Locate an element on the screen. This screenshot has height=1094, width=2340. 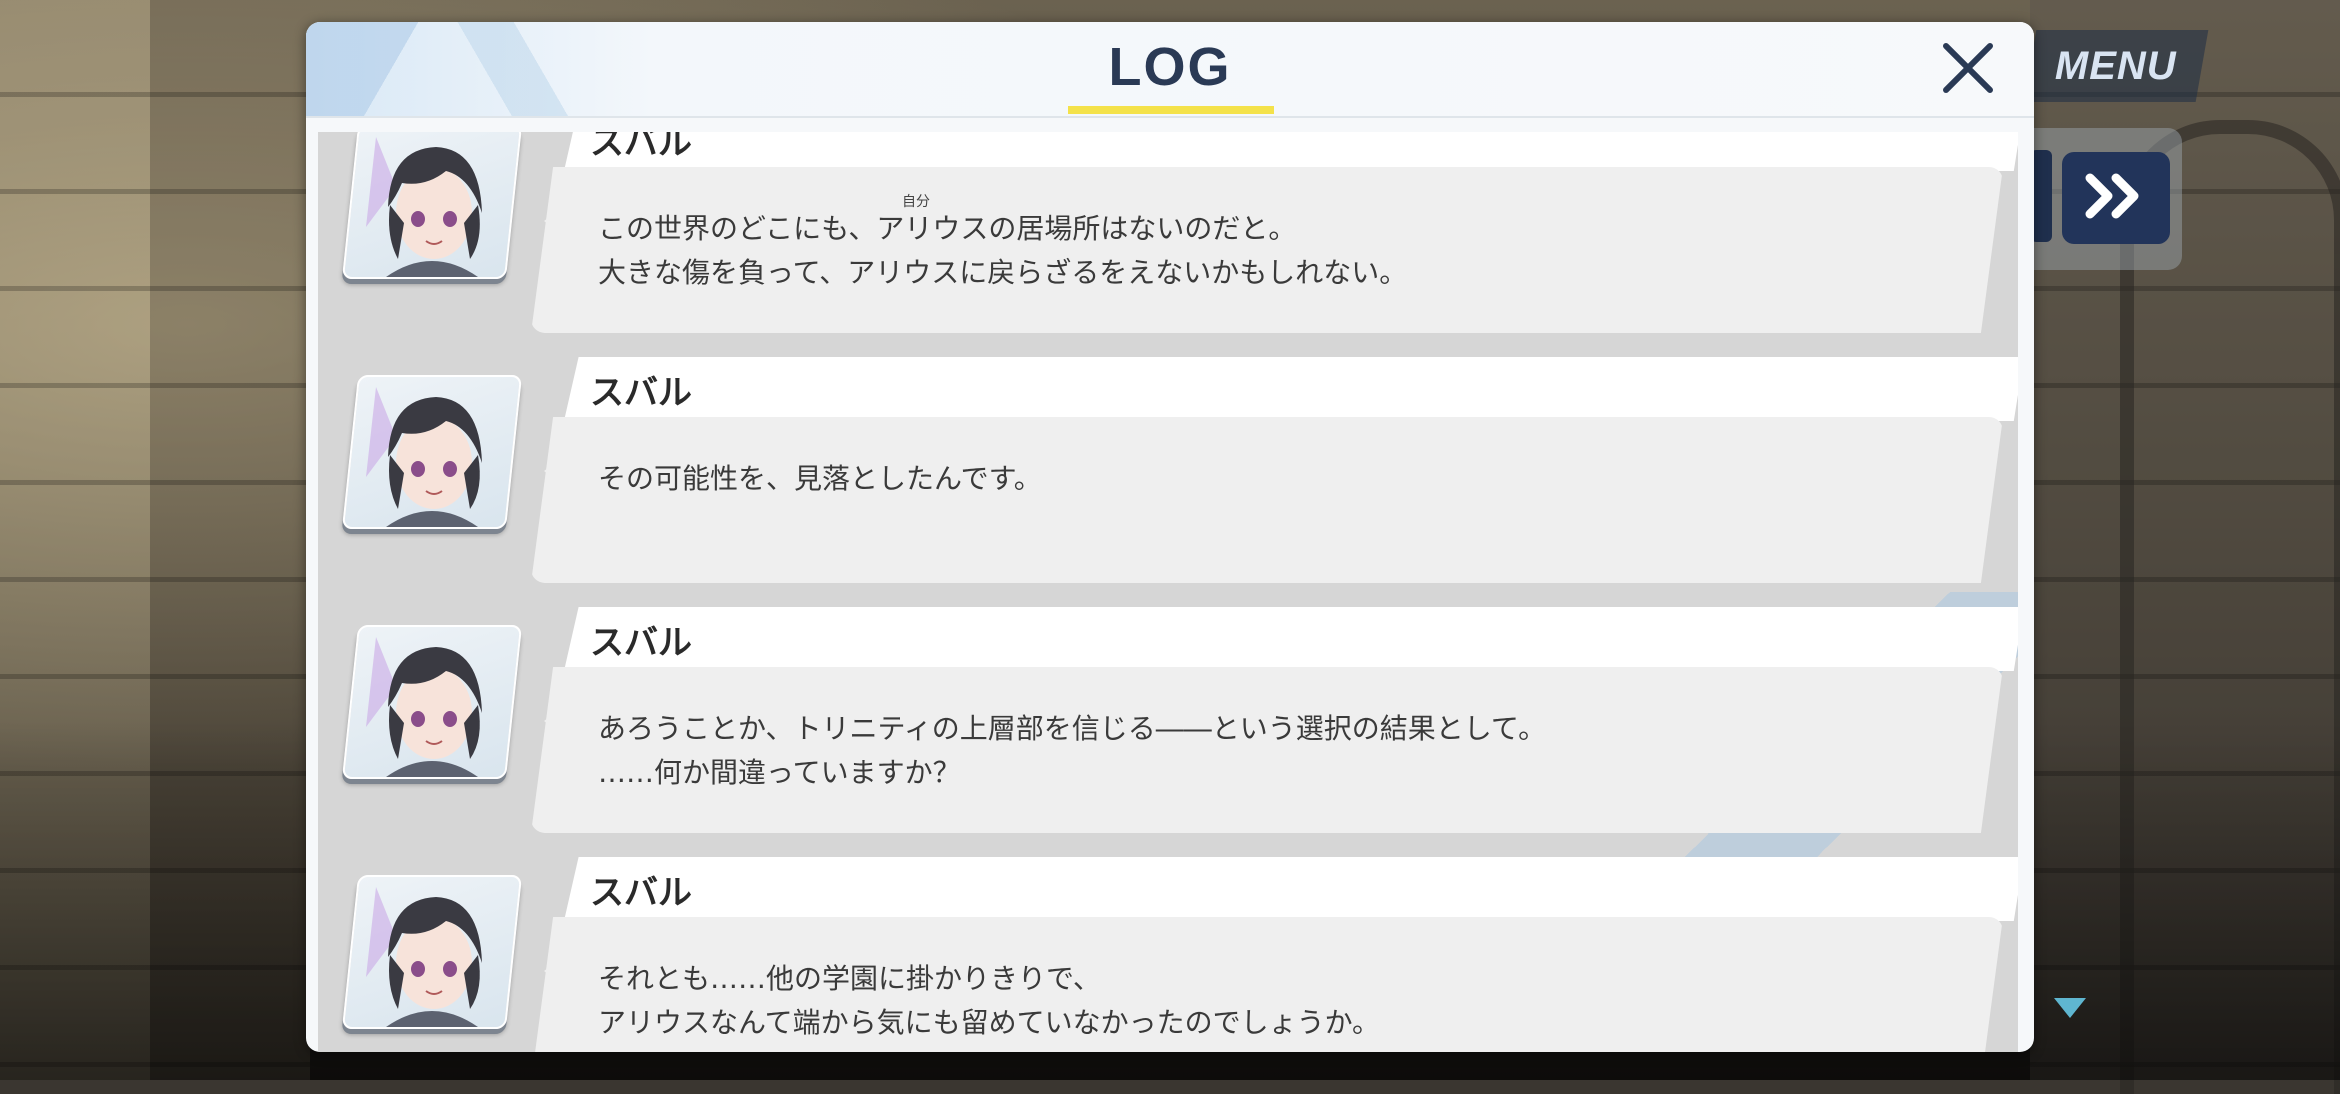
dialogue-line: その可能性を、見落としたんです。 is located at coordinates (820, 478).